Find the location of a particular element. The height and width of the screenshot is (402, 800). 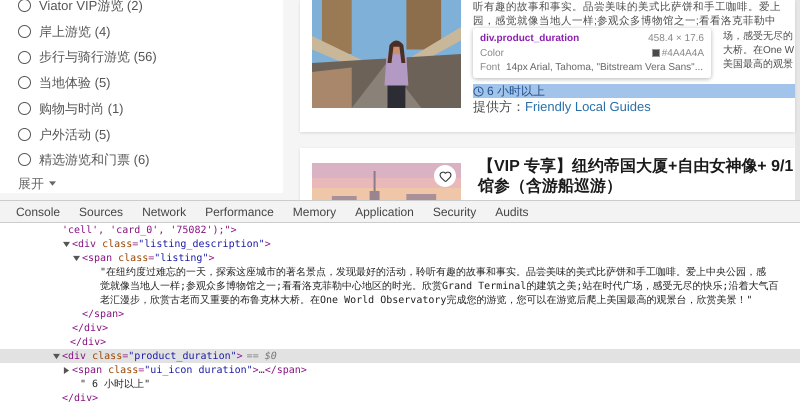

color-label: Color is located at coordinates (492, 53).